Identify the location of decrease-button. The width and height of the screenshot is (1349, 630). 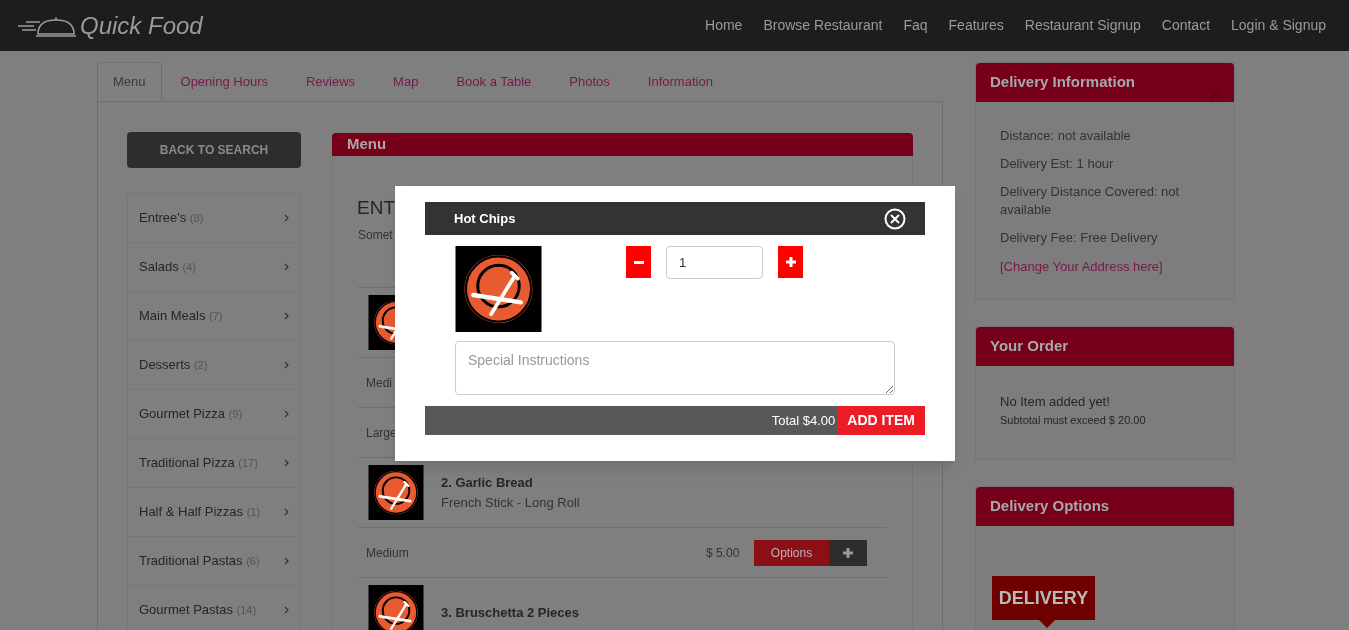
(638, 262).